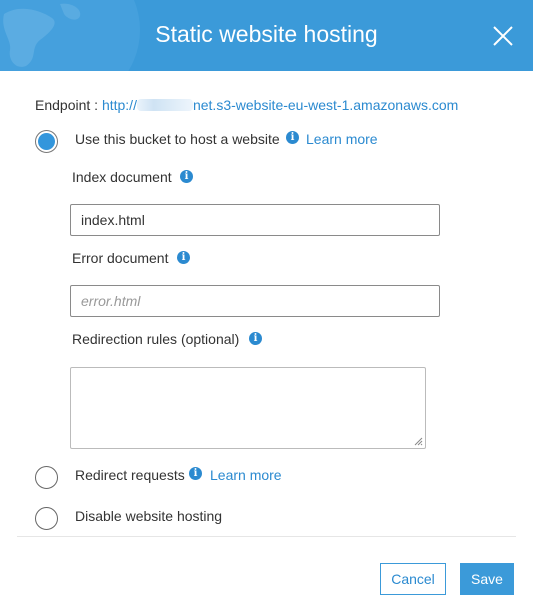 The image size is (533, 604). I want to click on endpoint-label: Endpoint :, so click(68, 105).